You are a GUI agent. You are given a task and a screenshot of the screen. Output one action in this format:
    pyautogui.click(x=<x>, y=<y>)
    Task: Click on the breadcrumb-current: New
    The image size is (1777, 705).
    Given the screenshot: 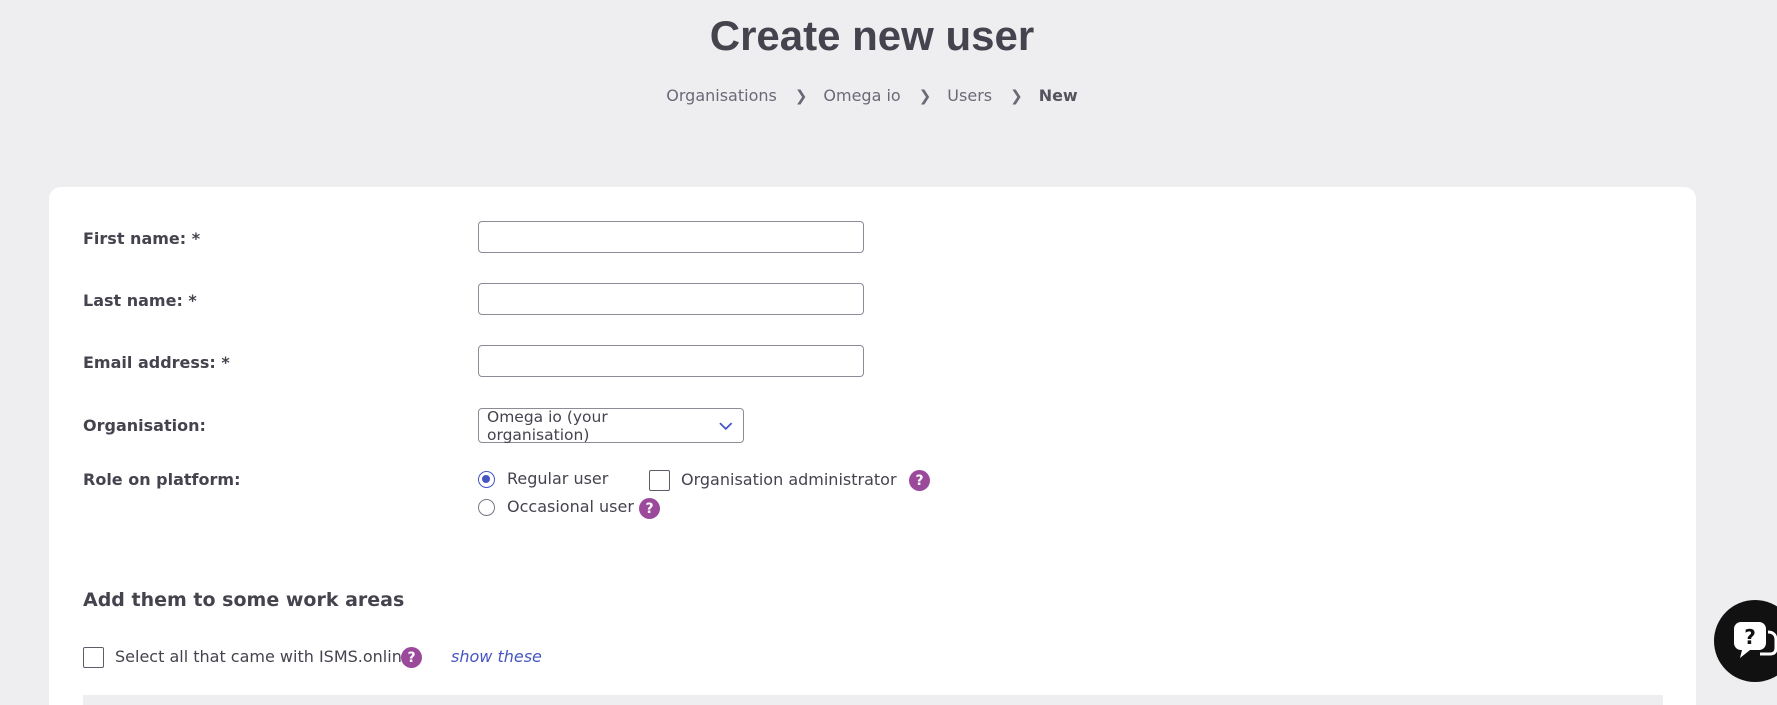 What is the action you would take?
    pyautogui.click(x=1058, y=95)
    